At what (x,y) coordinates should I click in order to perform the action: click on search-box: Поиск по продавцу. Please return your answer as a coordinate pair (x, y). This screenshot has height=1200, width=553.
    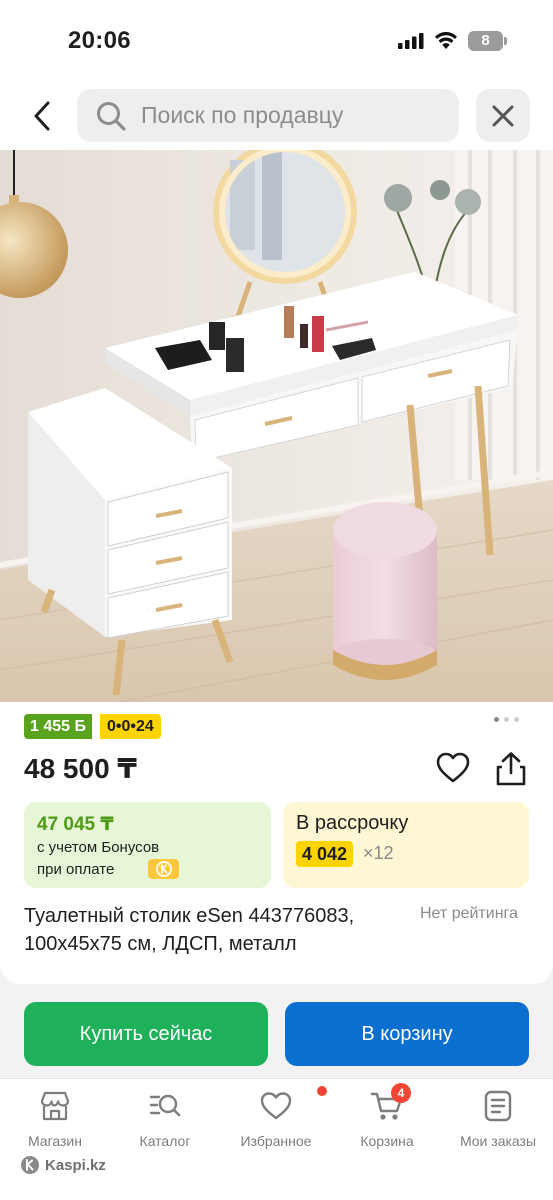
    Looking at the image, I should click on (268, 115).